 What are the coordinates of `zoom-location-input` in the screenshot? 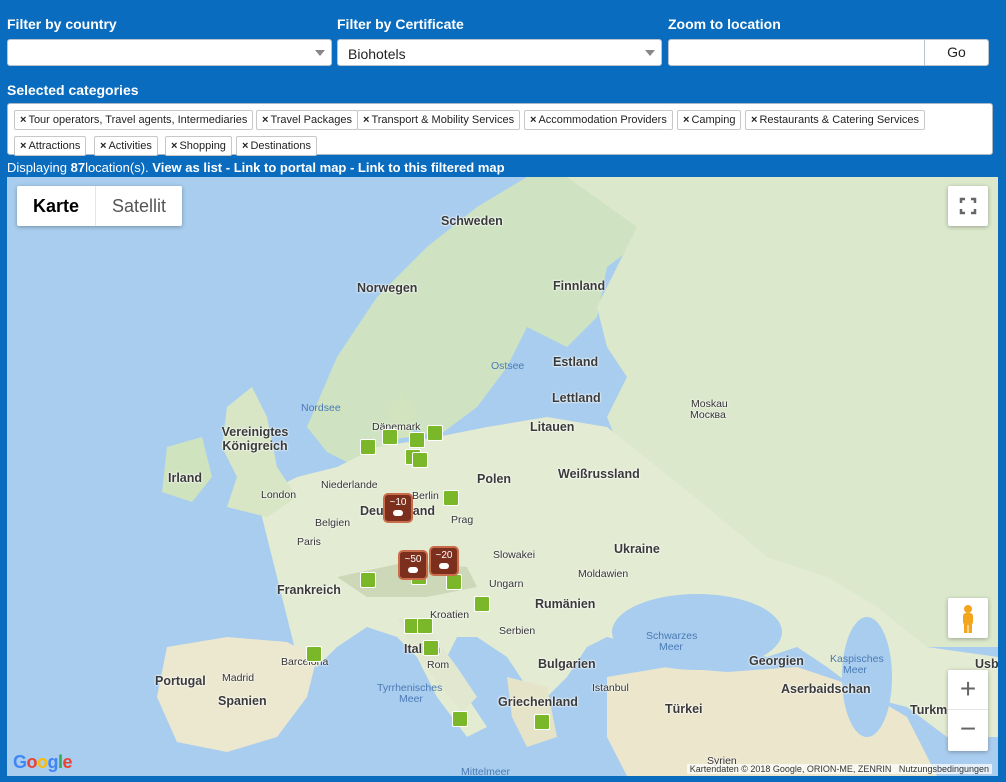 It's located at (796, 52).